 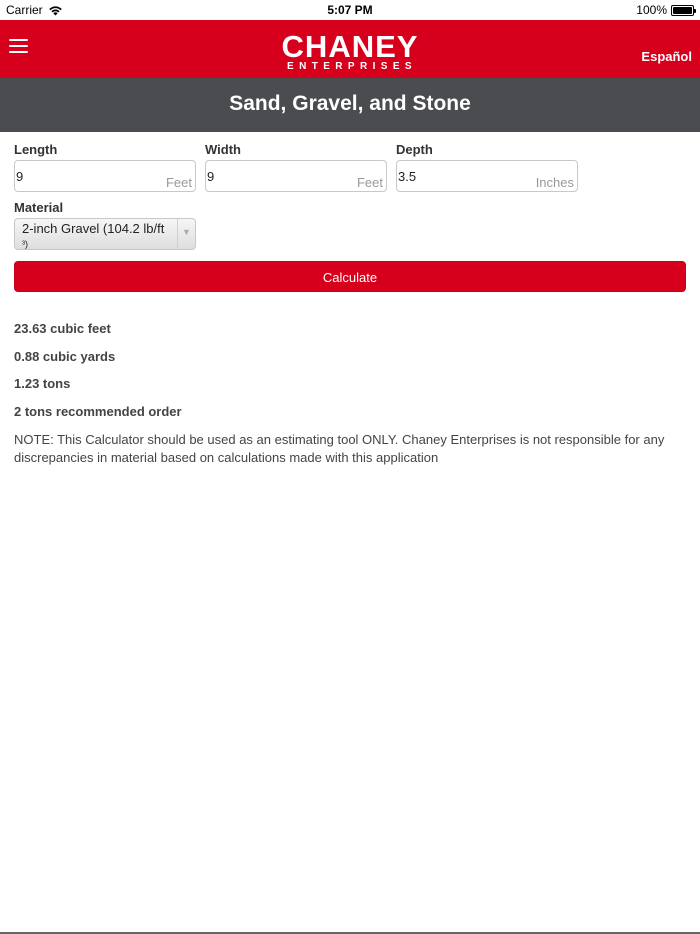 I want to click on length-input: 9 Feet, so click(x=105, y=176).